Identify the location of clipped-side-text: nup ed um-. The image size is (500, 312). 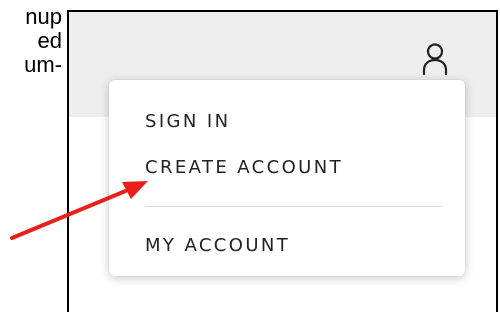
(31, 41).